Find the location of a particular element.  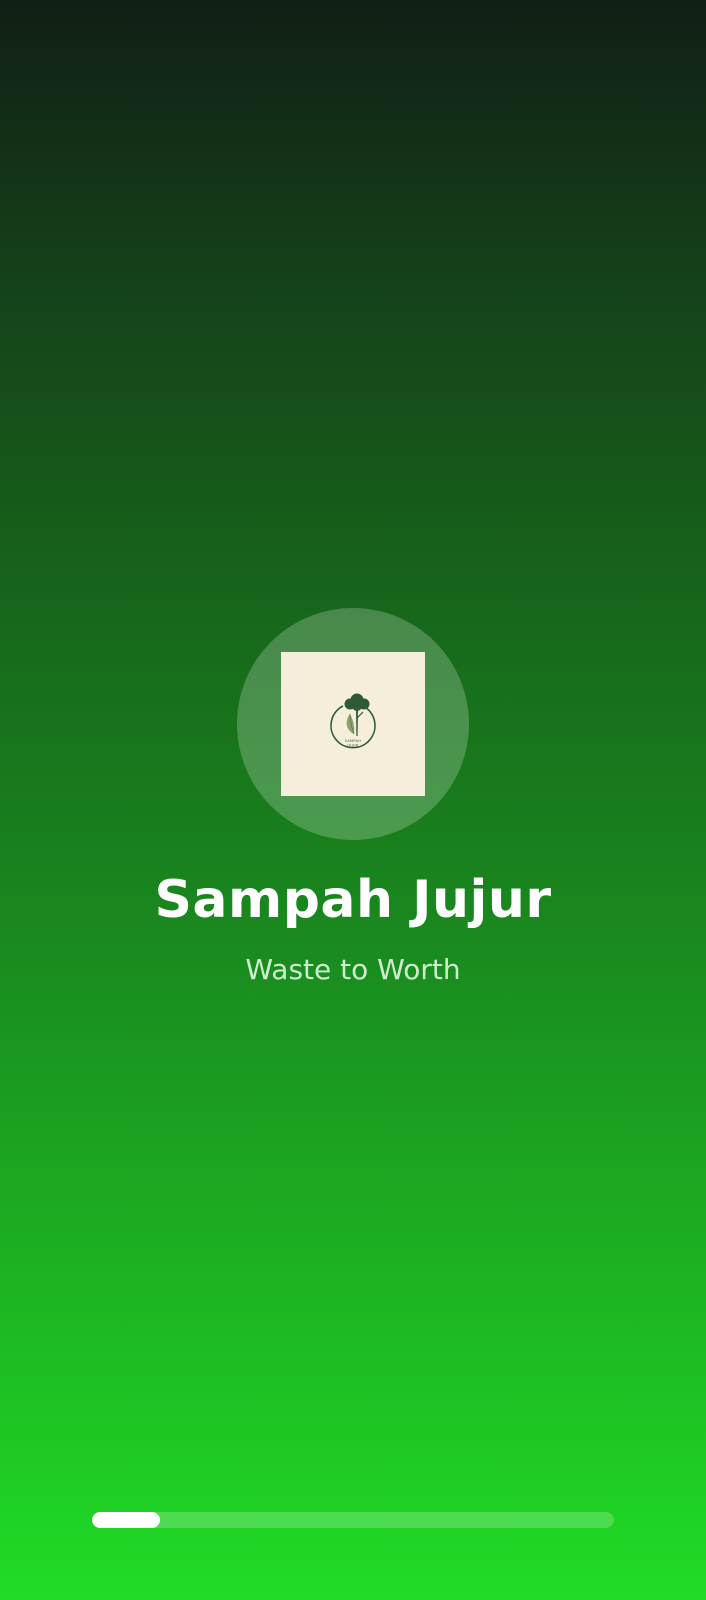

loading-progress-bar is located at coordinates (353, 1520).